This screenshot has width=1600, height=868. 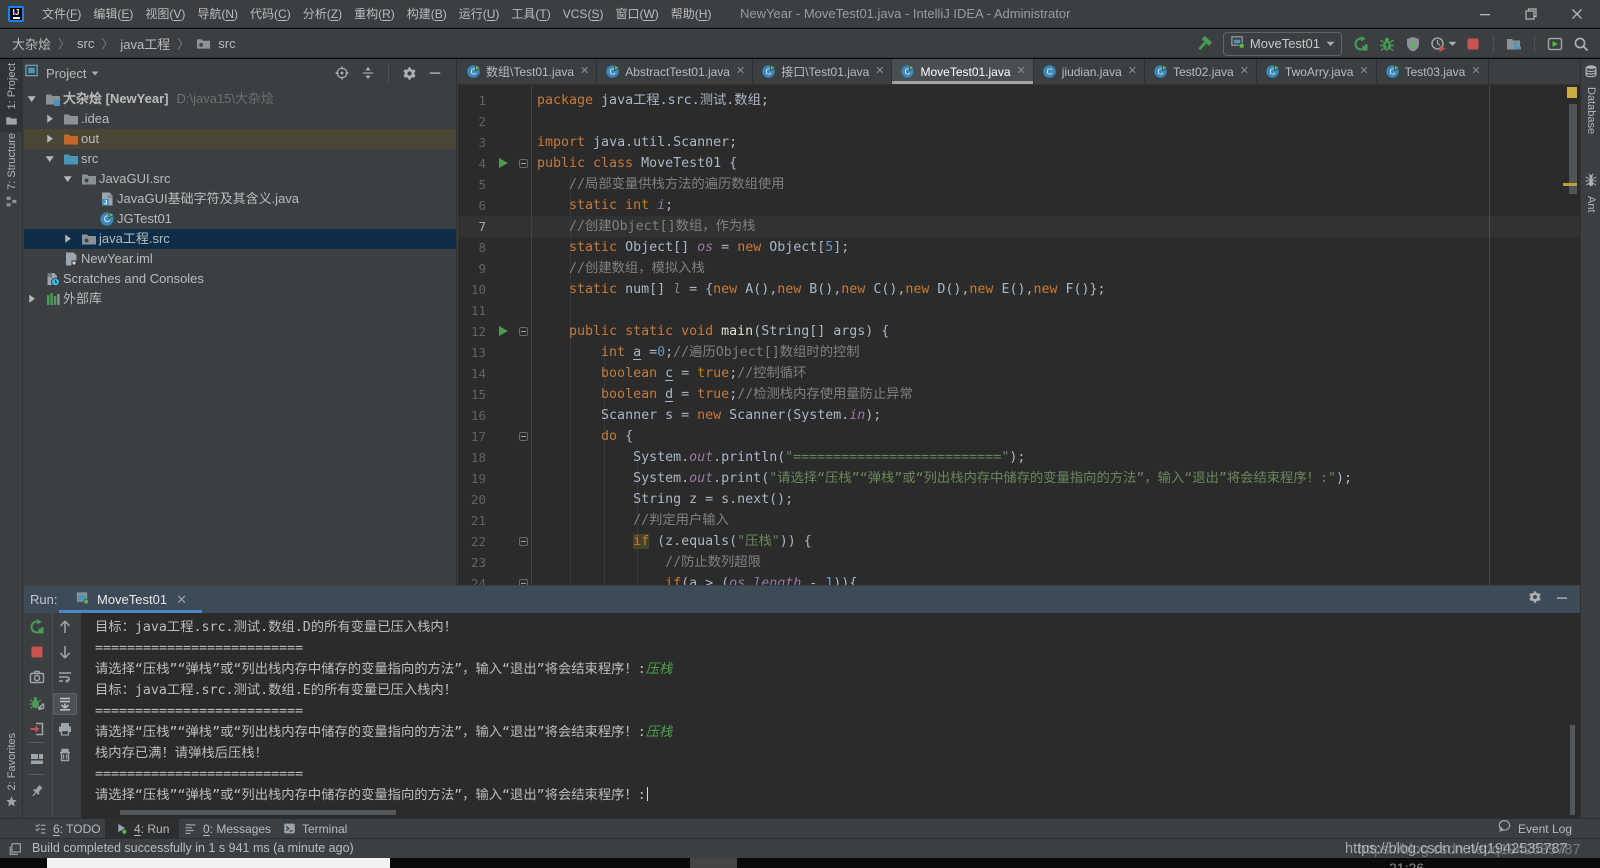 What do you see at coordinates (1531, 14) in the screenshot?
I see `restore-button` at bounding box center [1531, 14].